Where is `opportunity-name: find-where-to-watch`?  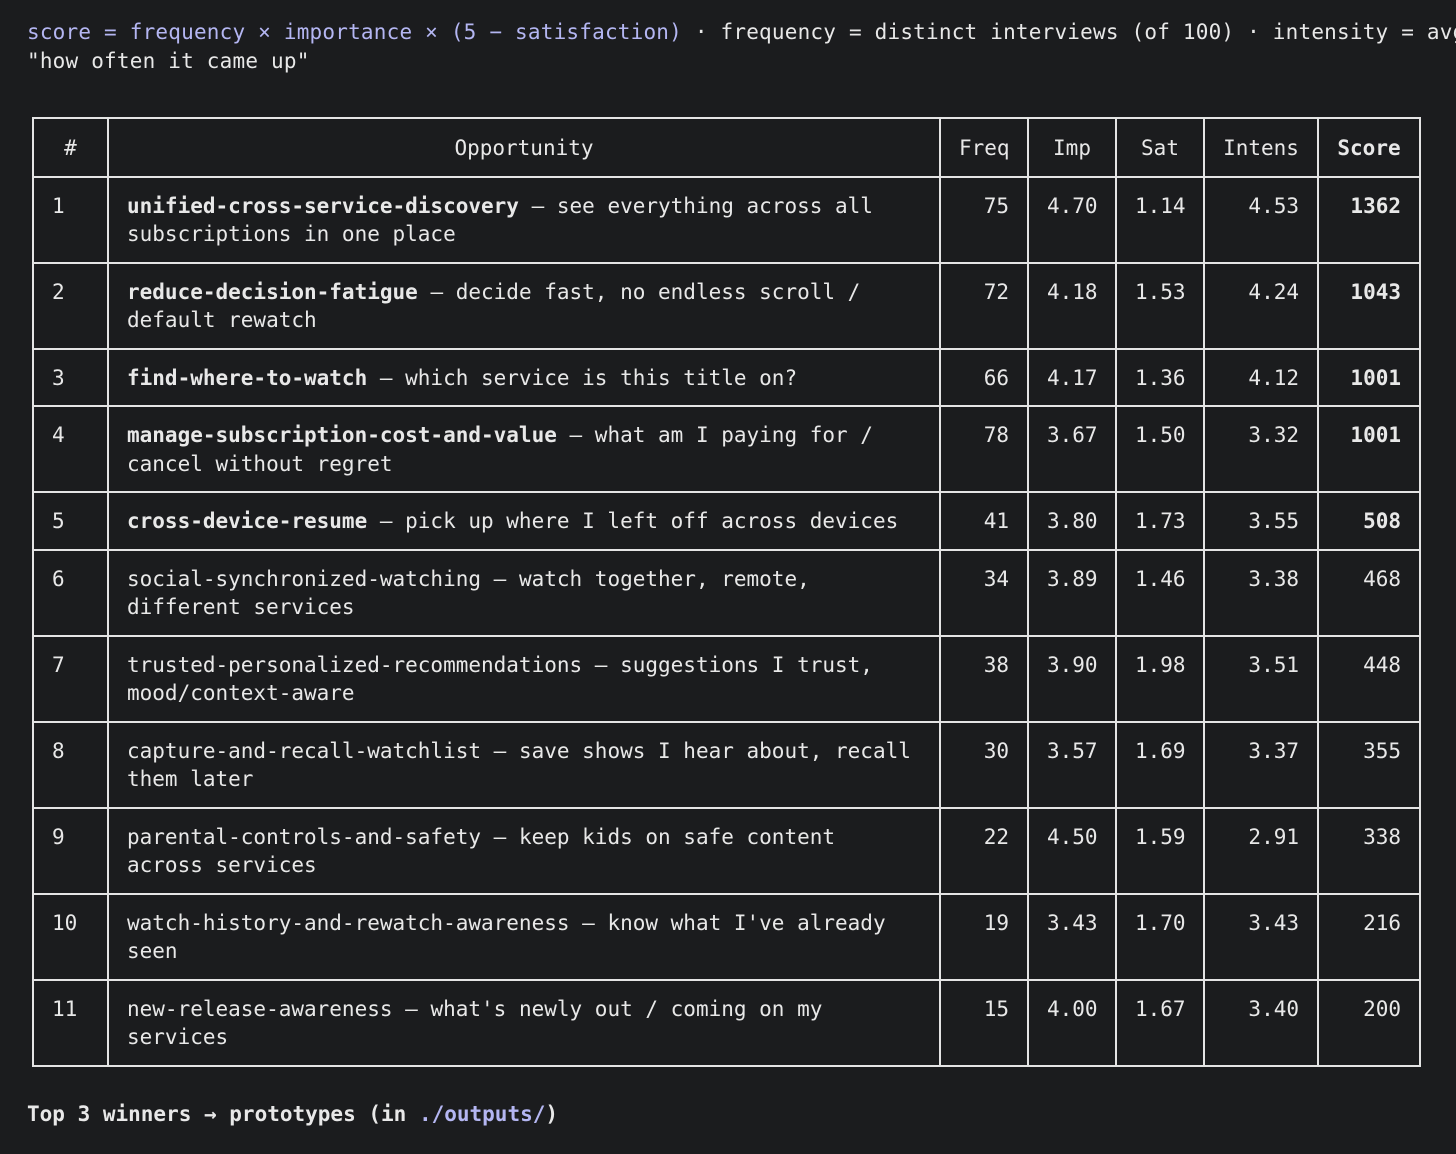
opportunity-name: find-where-to-watch is located at coordinates (247, 377).